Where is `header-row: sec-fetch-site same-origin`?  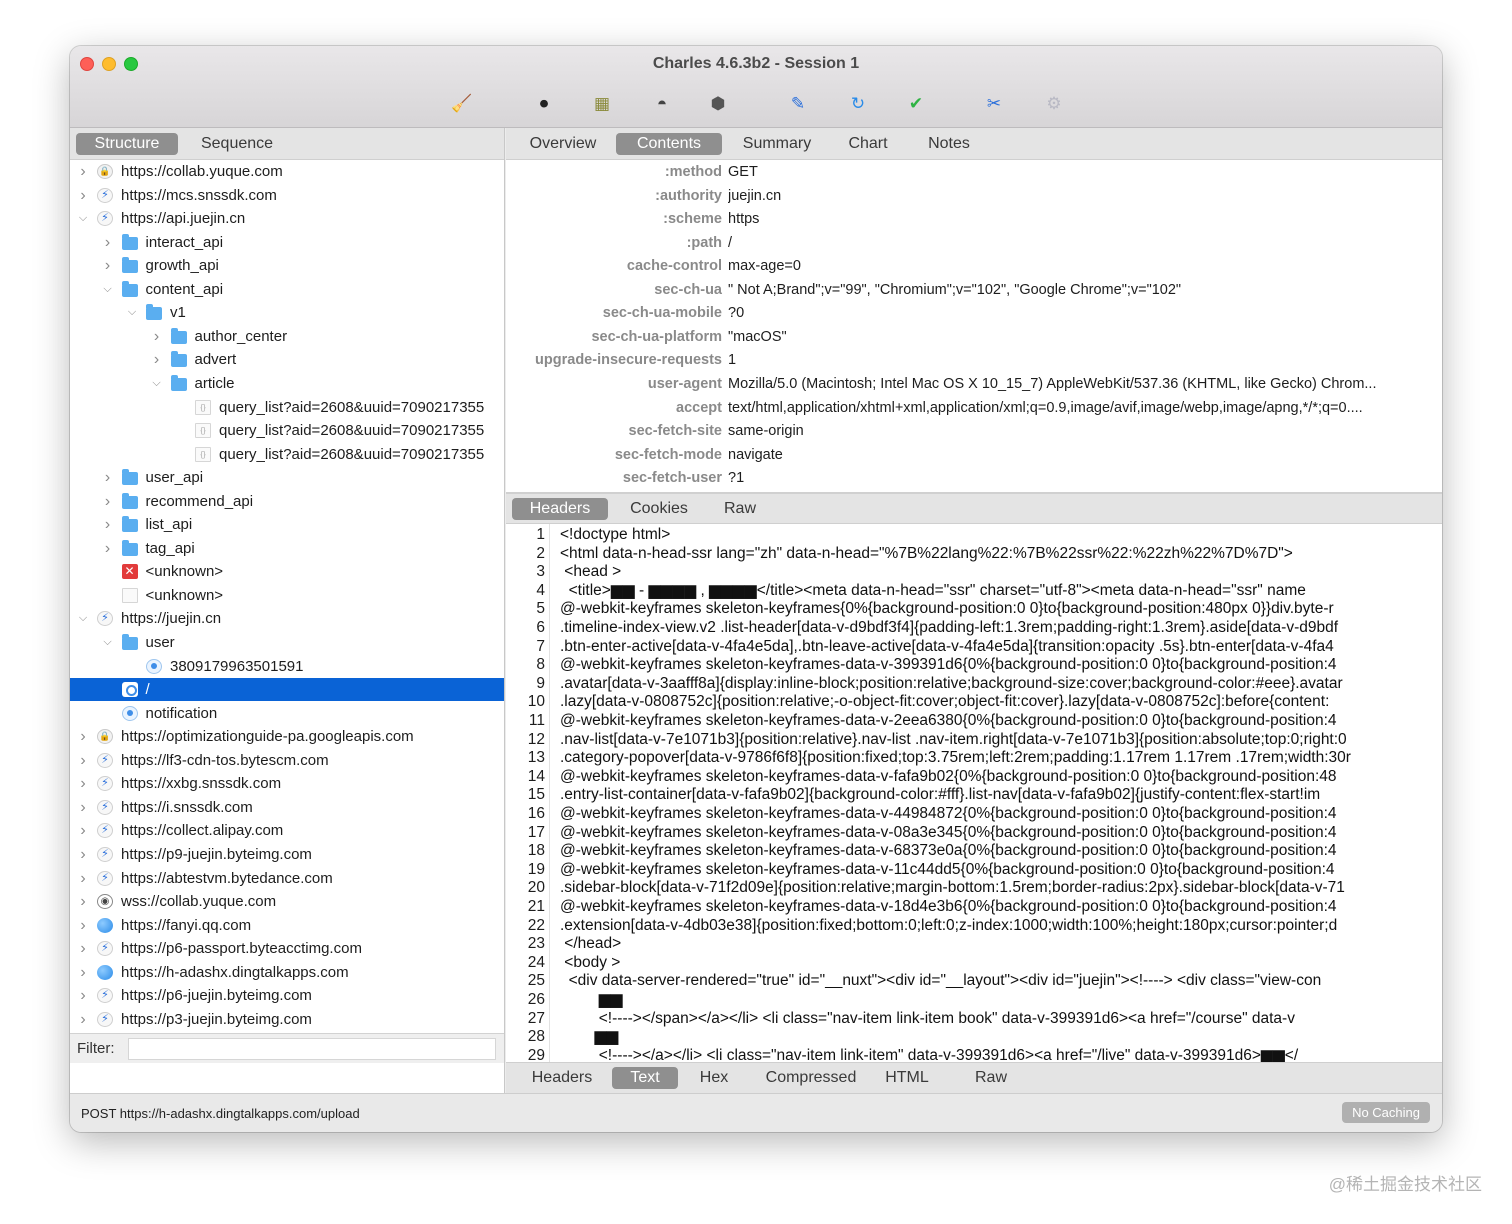
header-row: sec-fetch-site same-origin is located at coordinates (974, 432).